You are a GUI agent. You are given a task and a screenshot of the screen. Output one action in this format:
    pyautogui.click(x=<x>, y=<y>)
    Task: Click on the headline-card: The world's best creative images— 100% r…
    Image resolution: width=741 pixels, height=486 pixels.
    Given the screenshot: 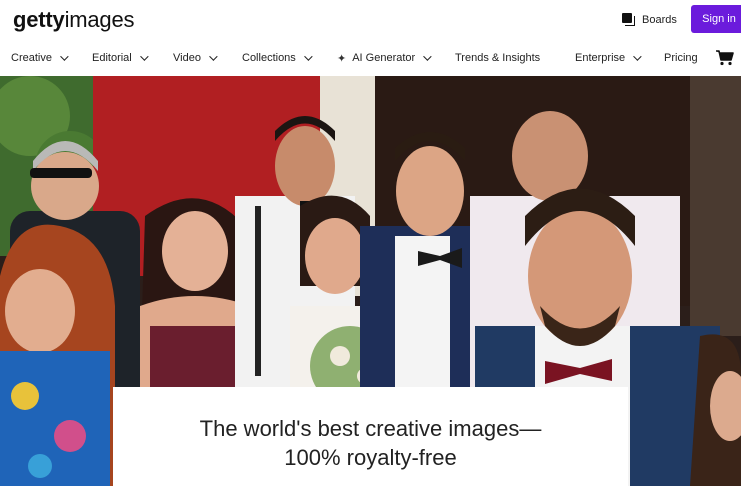 What is the action you would take?
    pyautogui.click(x=370, y=436)
    